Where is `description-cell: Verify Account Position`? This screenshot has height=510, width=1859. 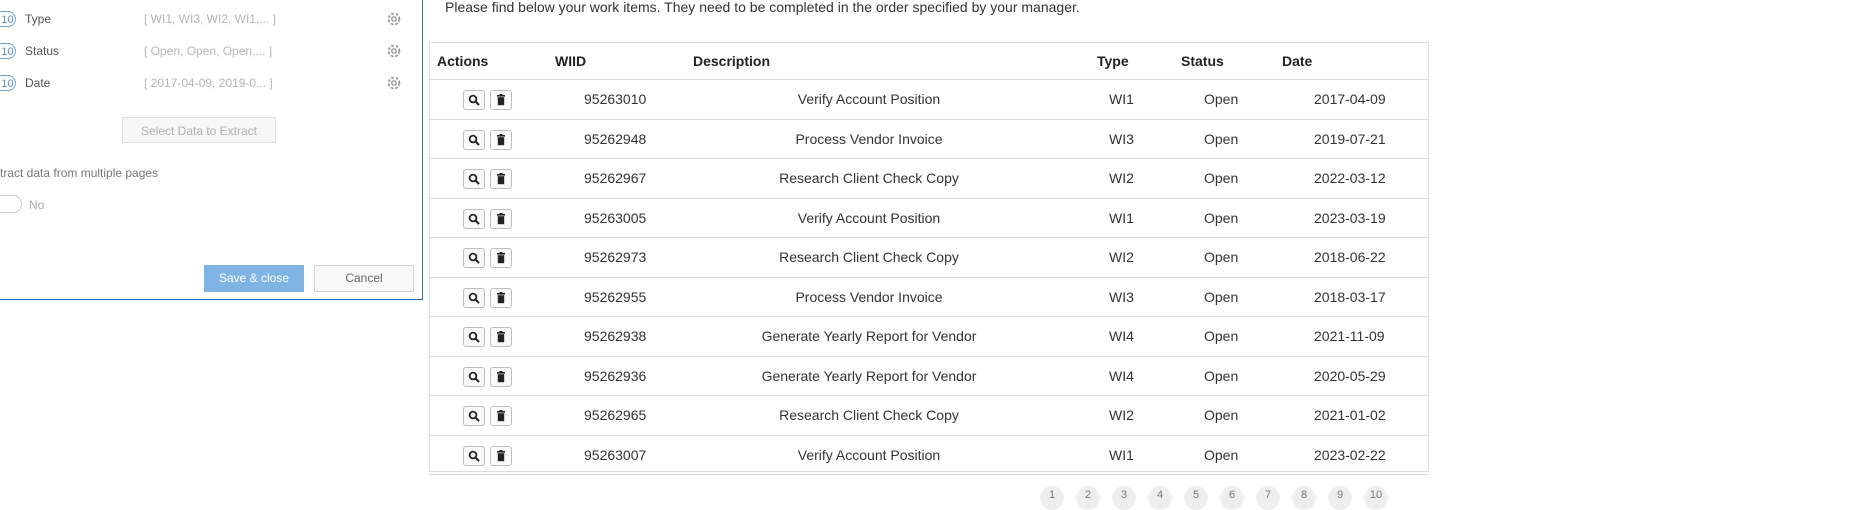 description-cell: Verify Account Position is located at coordinates (869, 99).